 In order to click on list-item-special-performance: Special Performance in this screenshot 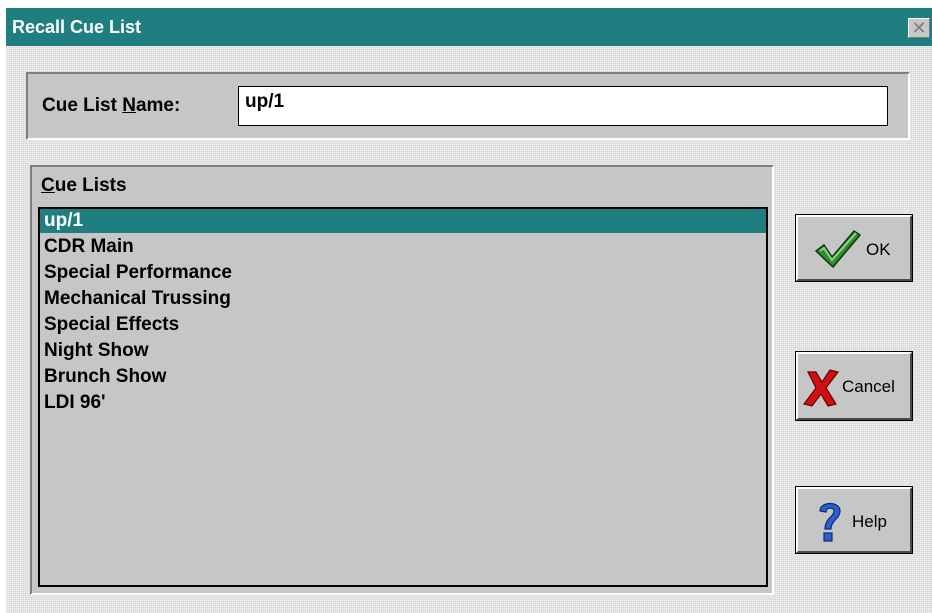, I will do `click(403, 273)`.